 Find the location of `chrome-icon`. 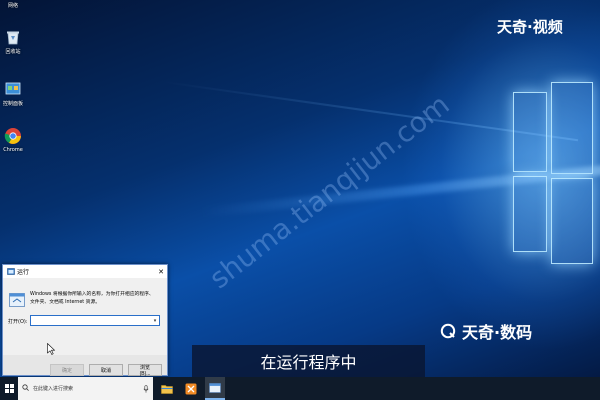

chrome-icon is located at coordinates (13, 136).